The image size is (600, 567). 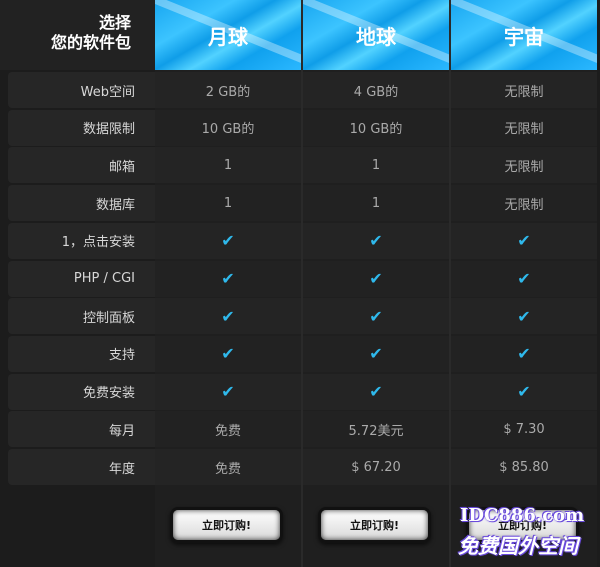 I want to click on order-now-button-earth: 立即订购!, so click(x=374, y=525).